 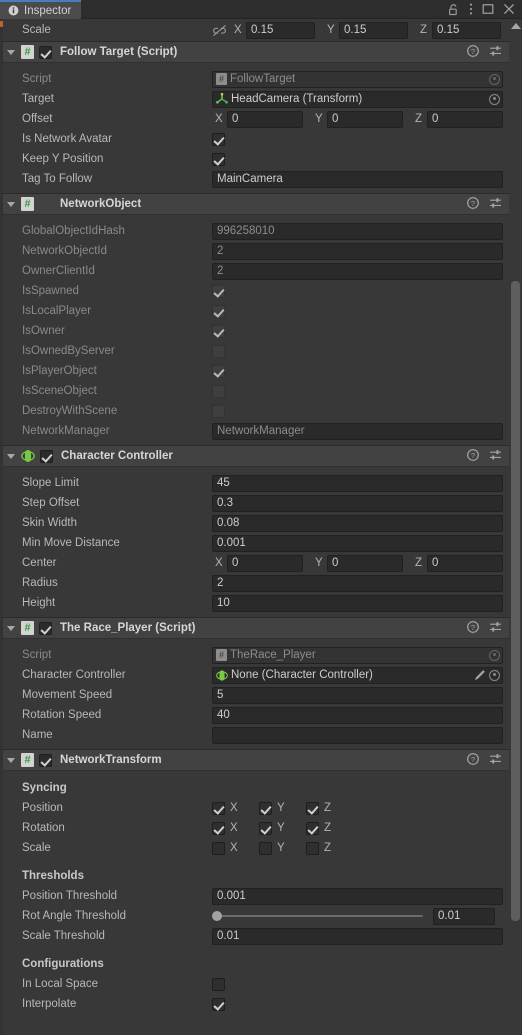 I want to click on value-input: NetworkManager, so click(x=357, y=431).